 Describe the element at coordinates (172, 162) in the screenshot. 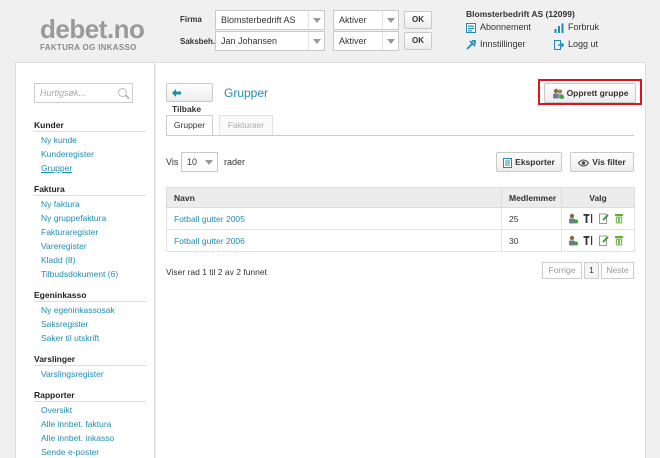

I see `show-label: Vis` at that location.